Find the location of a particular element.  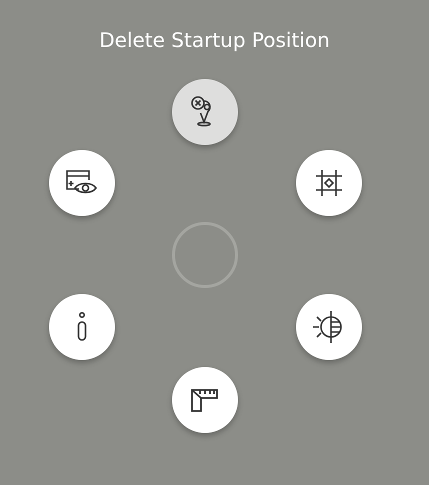

loading-ring is located at coordinates (205, 255).